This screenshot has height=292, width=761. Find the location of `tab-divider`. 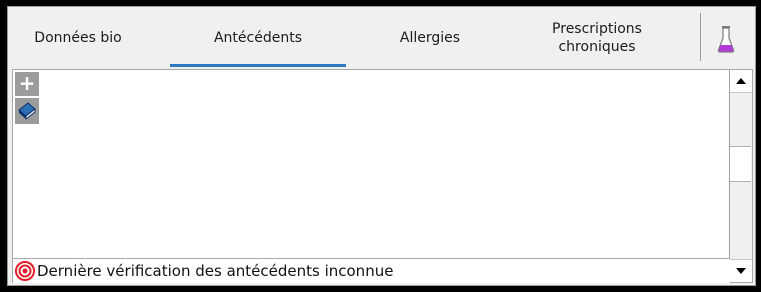

tab-divider is located at coordinates (700, 37).